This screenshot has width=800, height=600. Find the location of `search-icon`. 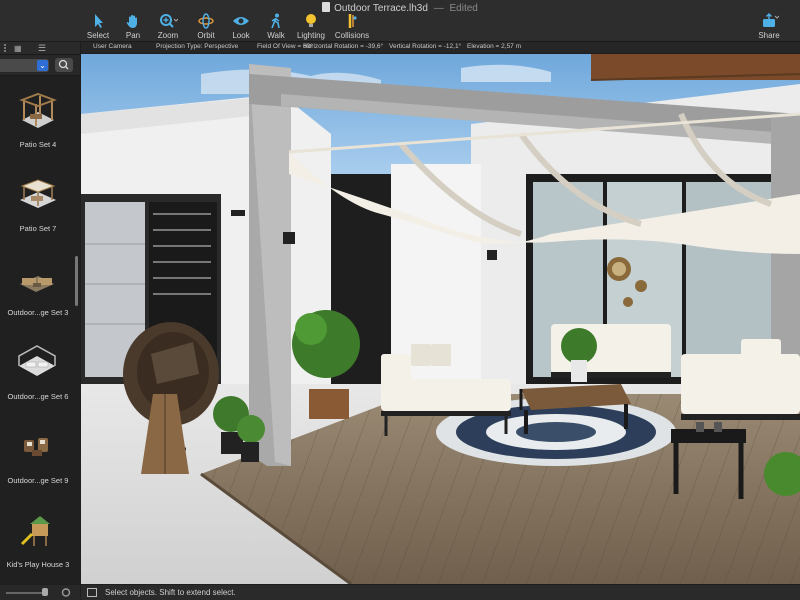

search-icon is located at coordinates (63, 64).